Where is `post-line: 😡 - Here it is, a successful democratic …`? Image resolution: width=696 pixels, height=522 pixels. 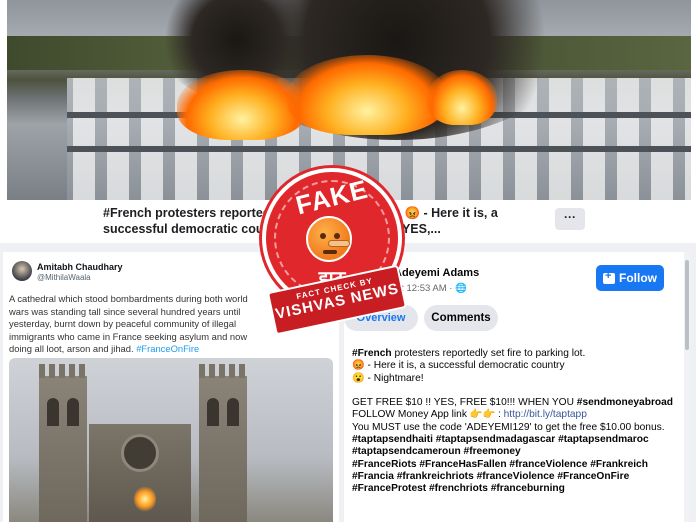
post-line: 😡 - Here it is, a successful democratic … is located at coordinates (458, 366).